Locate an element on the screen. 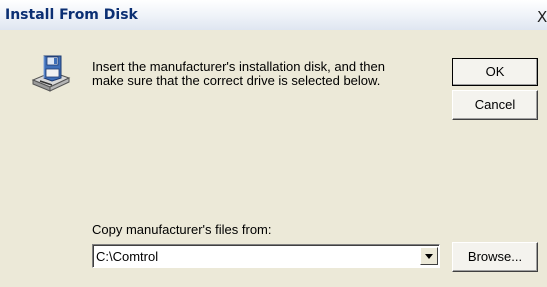 Image resolution: width=547 pixels, height=287 pixels. copy-from-input is located at coordinates (256, 256).